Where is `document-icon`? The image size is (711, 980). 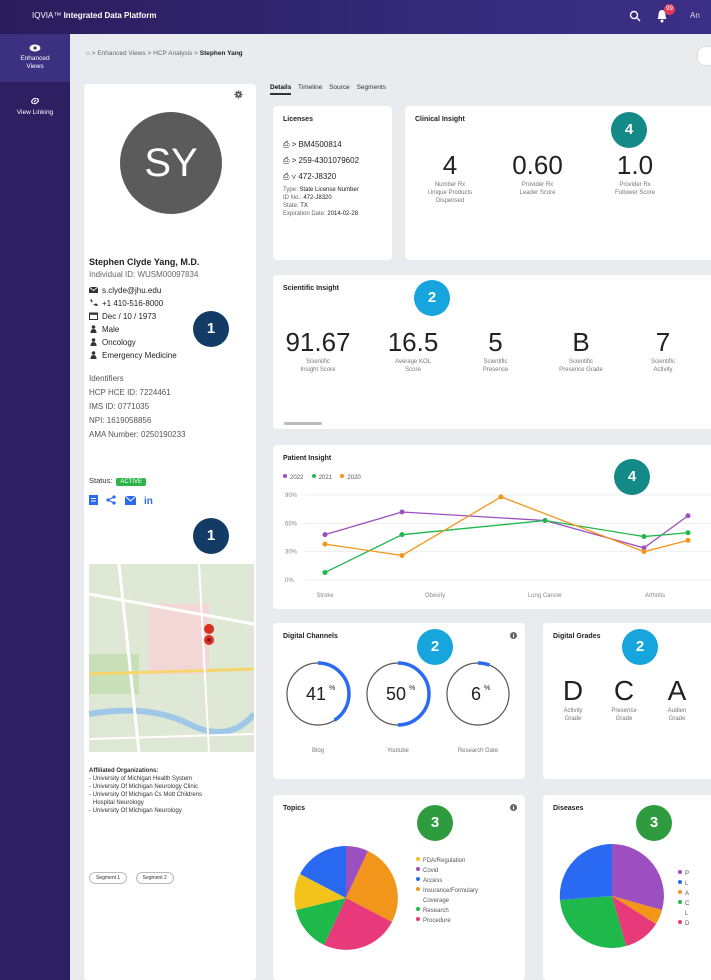
document-icon is located at coordinates (93, 500).